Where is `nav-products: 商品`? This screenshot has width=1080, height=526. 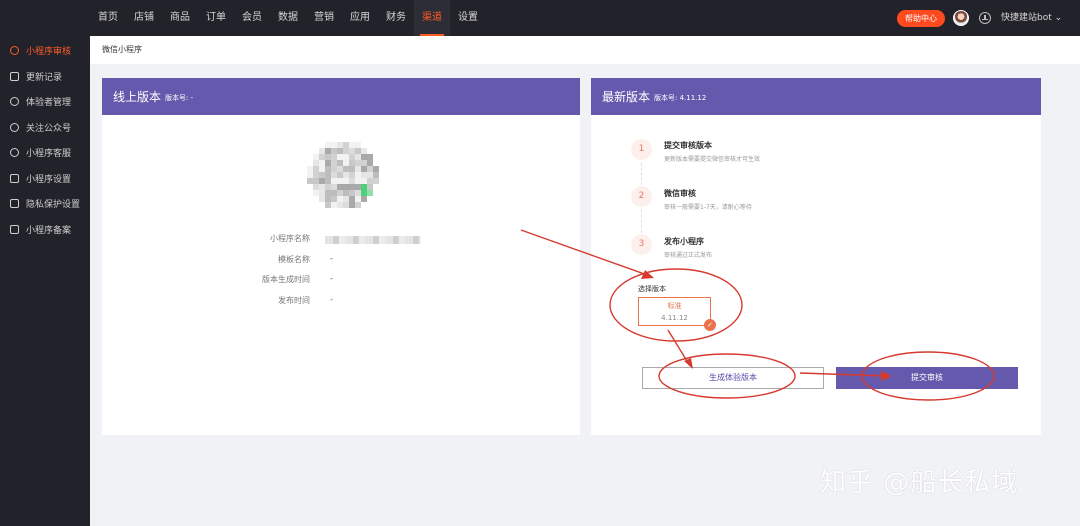 nav-products: 商品 is located at coordinates (180, 18).